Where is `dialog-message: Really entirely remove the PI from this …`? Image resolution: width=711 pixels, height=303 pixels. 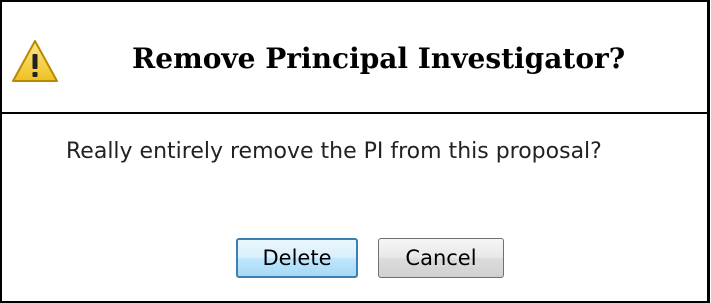 dialog-message: Really entirely remove the PI from this … is located at coordinates (334, 151).